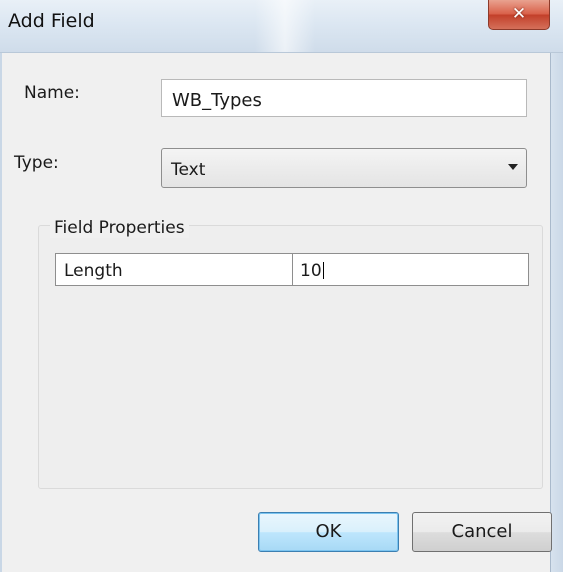 Image resolution: width=563 pixels, height=572 pixels. I want to click on type-select-value: Text, so click(188, 170).